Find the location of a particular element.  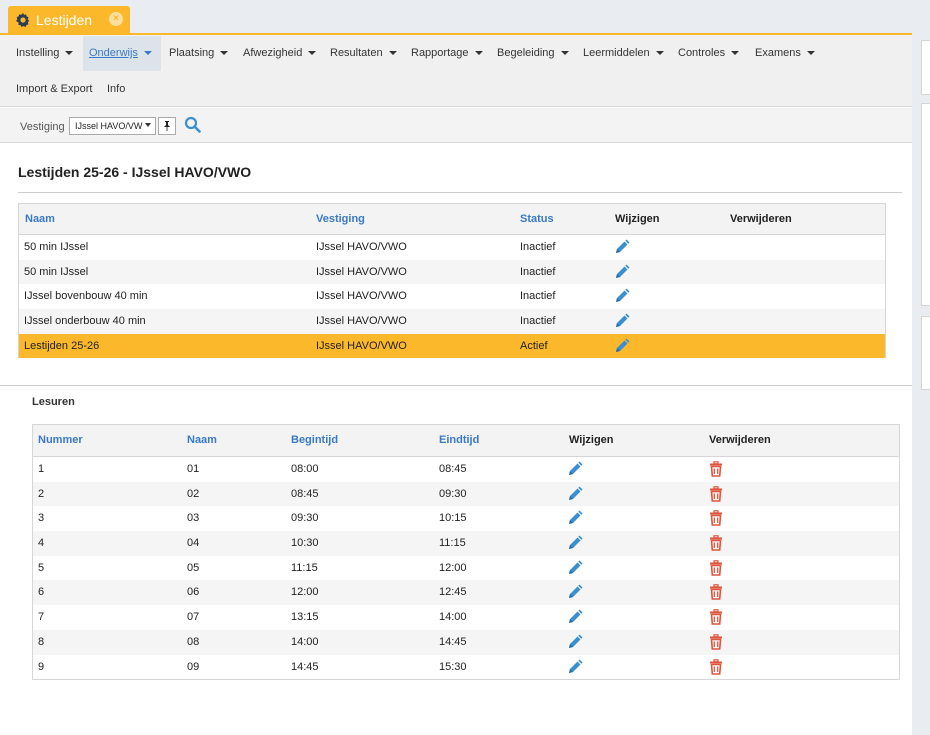

table-row: 1 01 08:00 08:45 is located at coordinates (466, 469).